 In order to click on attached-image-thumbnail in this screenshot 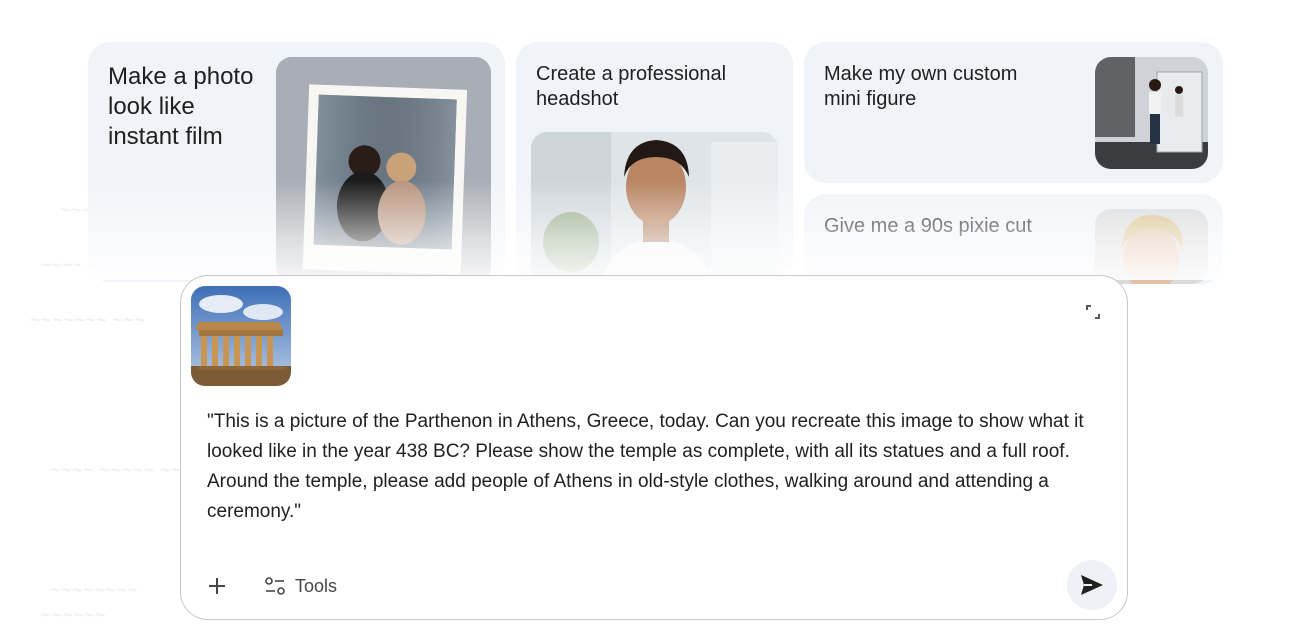, I will do `click(241, 336)`.